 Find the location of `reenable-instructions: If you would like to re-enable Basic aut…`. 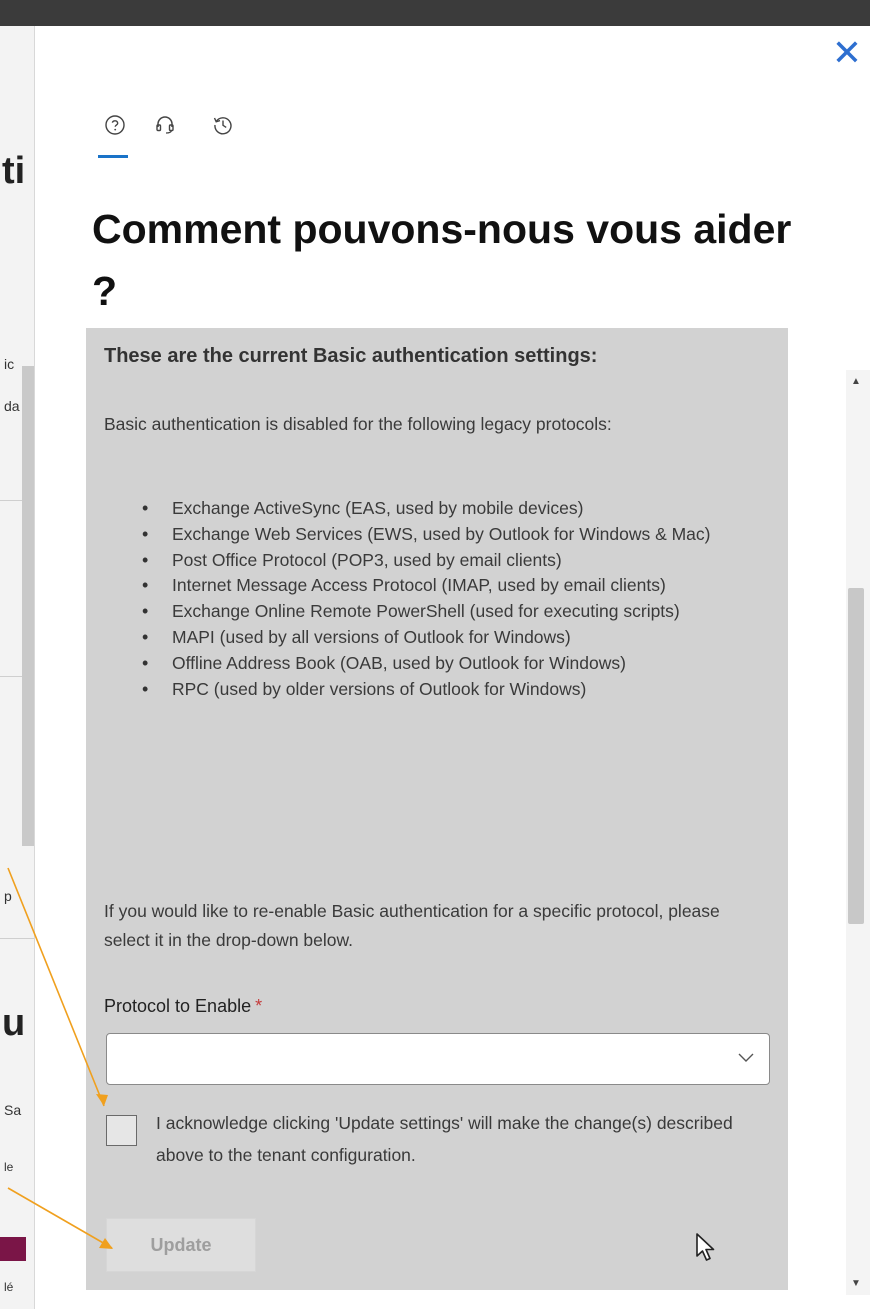

reenable-instructions: If you would like to re-enable Basic aut… is located at coordinates (412, 925).